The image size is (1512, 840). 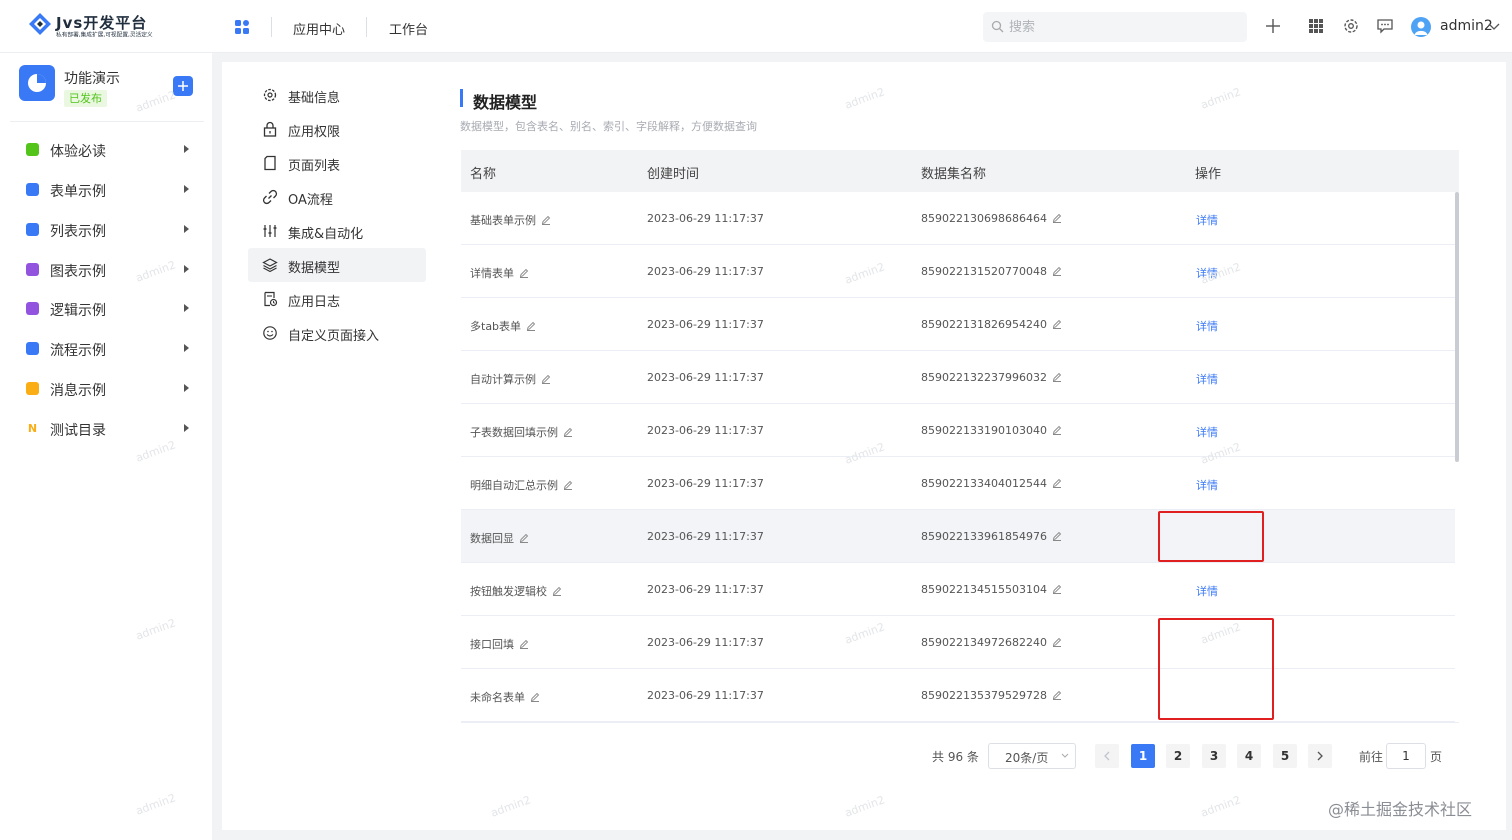 I want to click on app-grid-icon, so click(x=242, y=27).